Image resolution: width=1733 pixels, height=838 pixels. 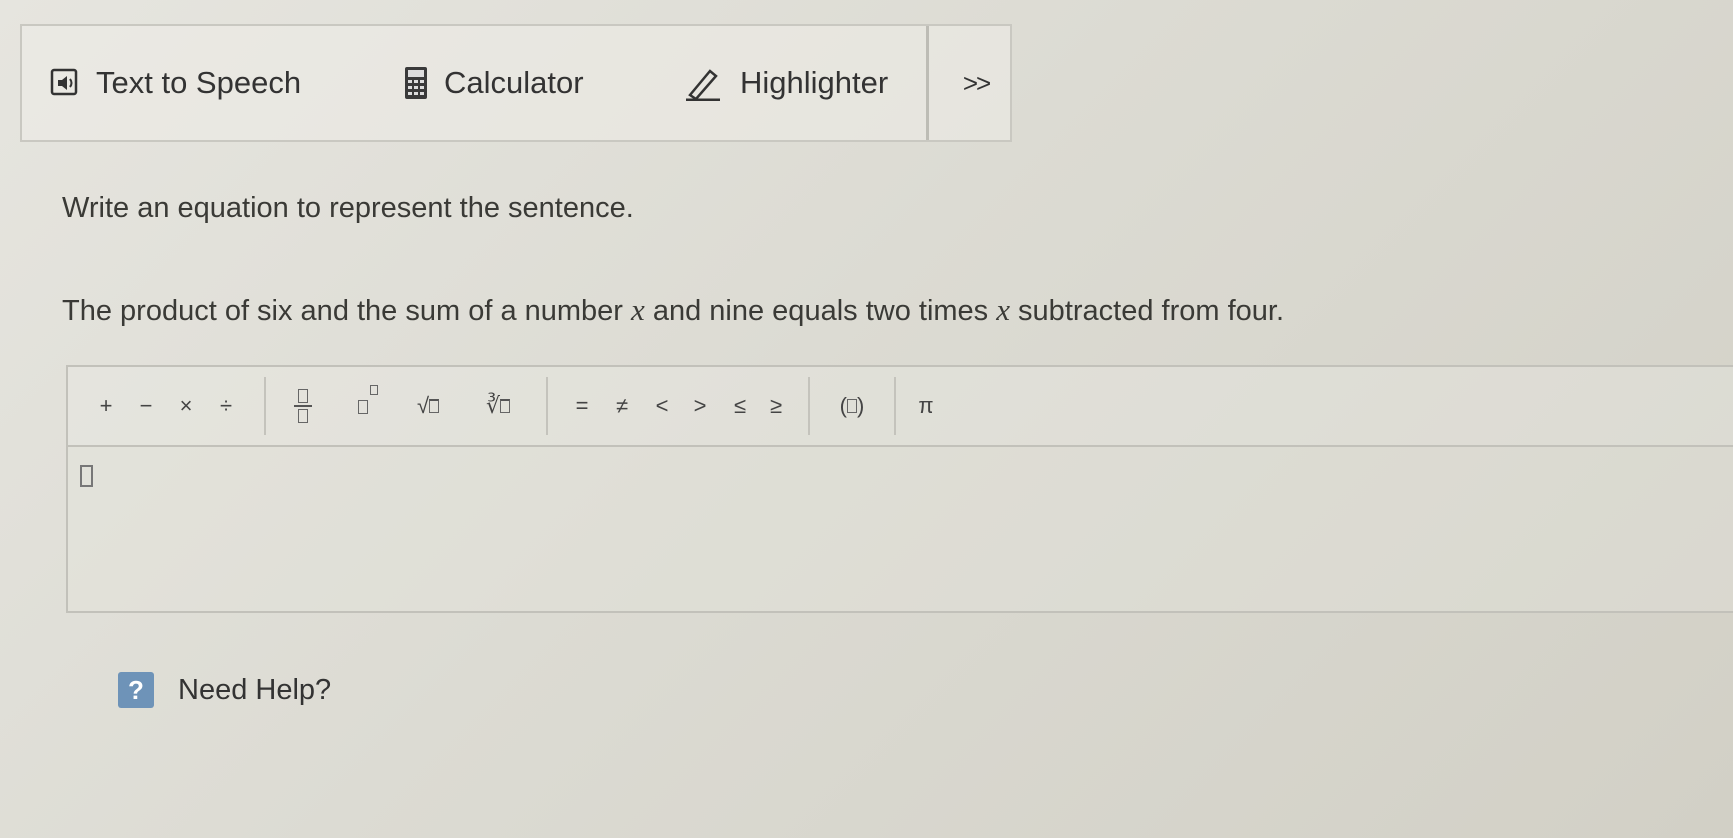 I want to click on calculator-button: Calculator, so click(x=494, y=83).